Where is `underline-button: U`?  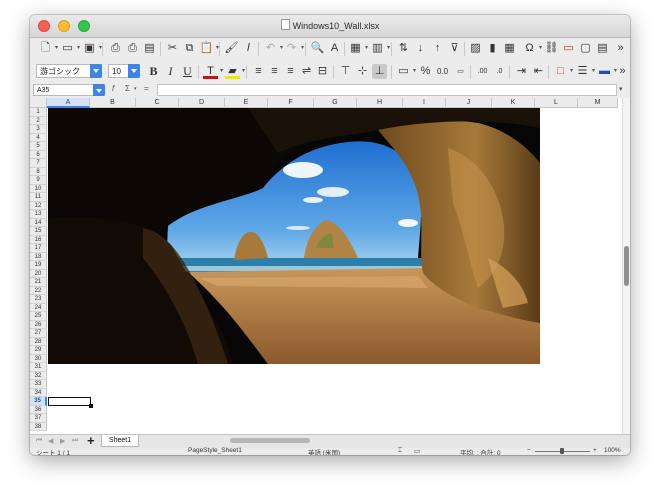 underline-button: U is located at coordinates (187, 71).